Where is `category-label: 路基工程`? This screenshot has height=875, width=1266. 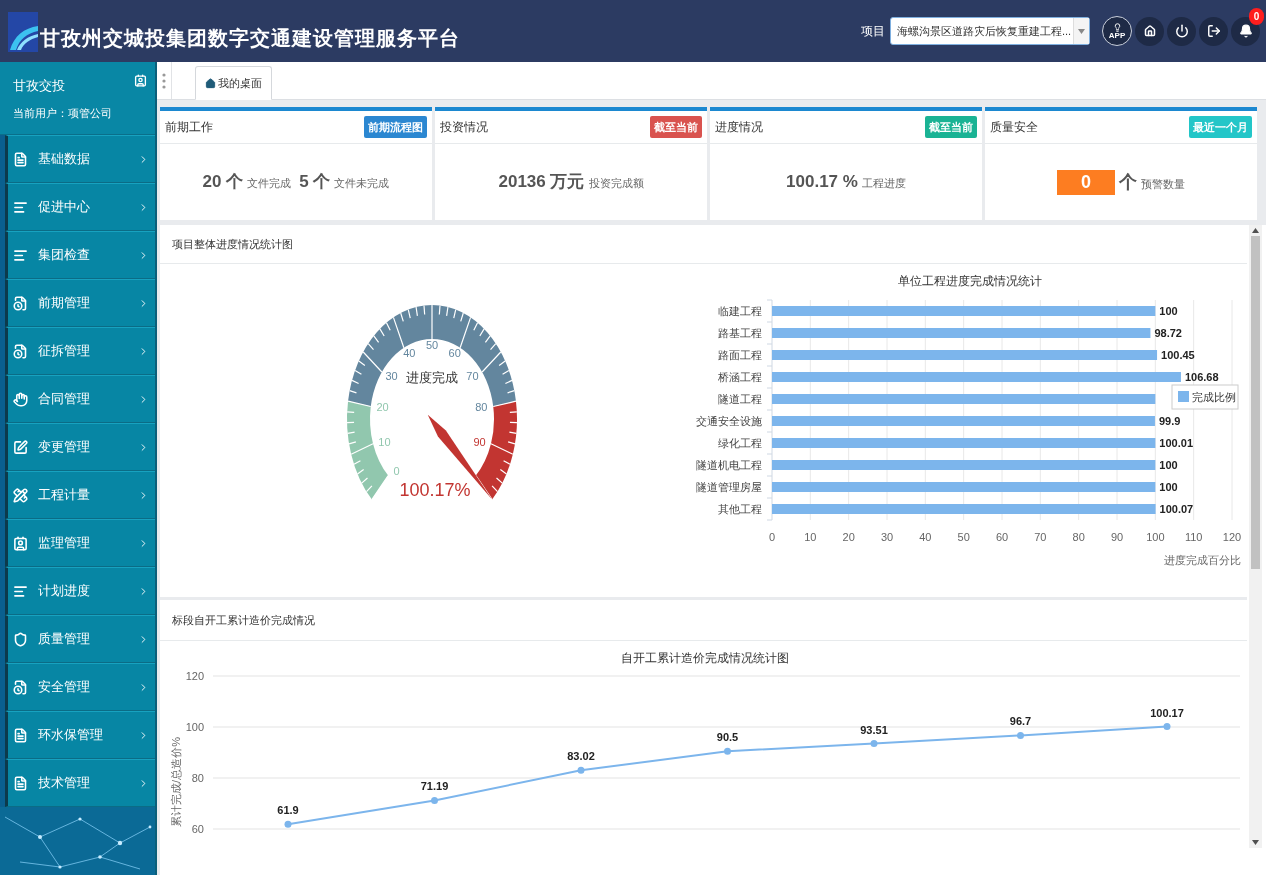 category-label: 路基工程 is located at coordinates (740, 333).